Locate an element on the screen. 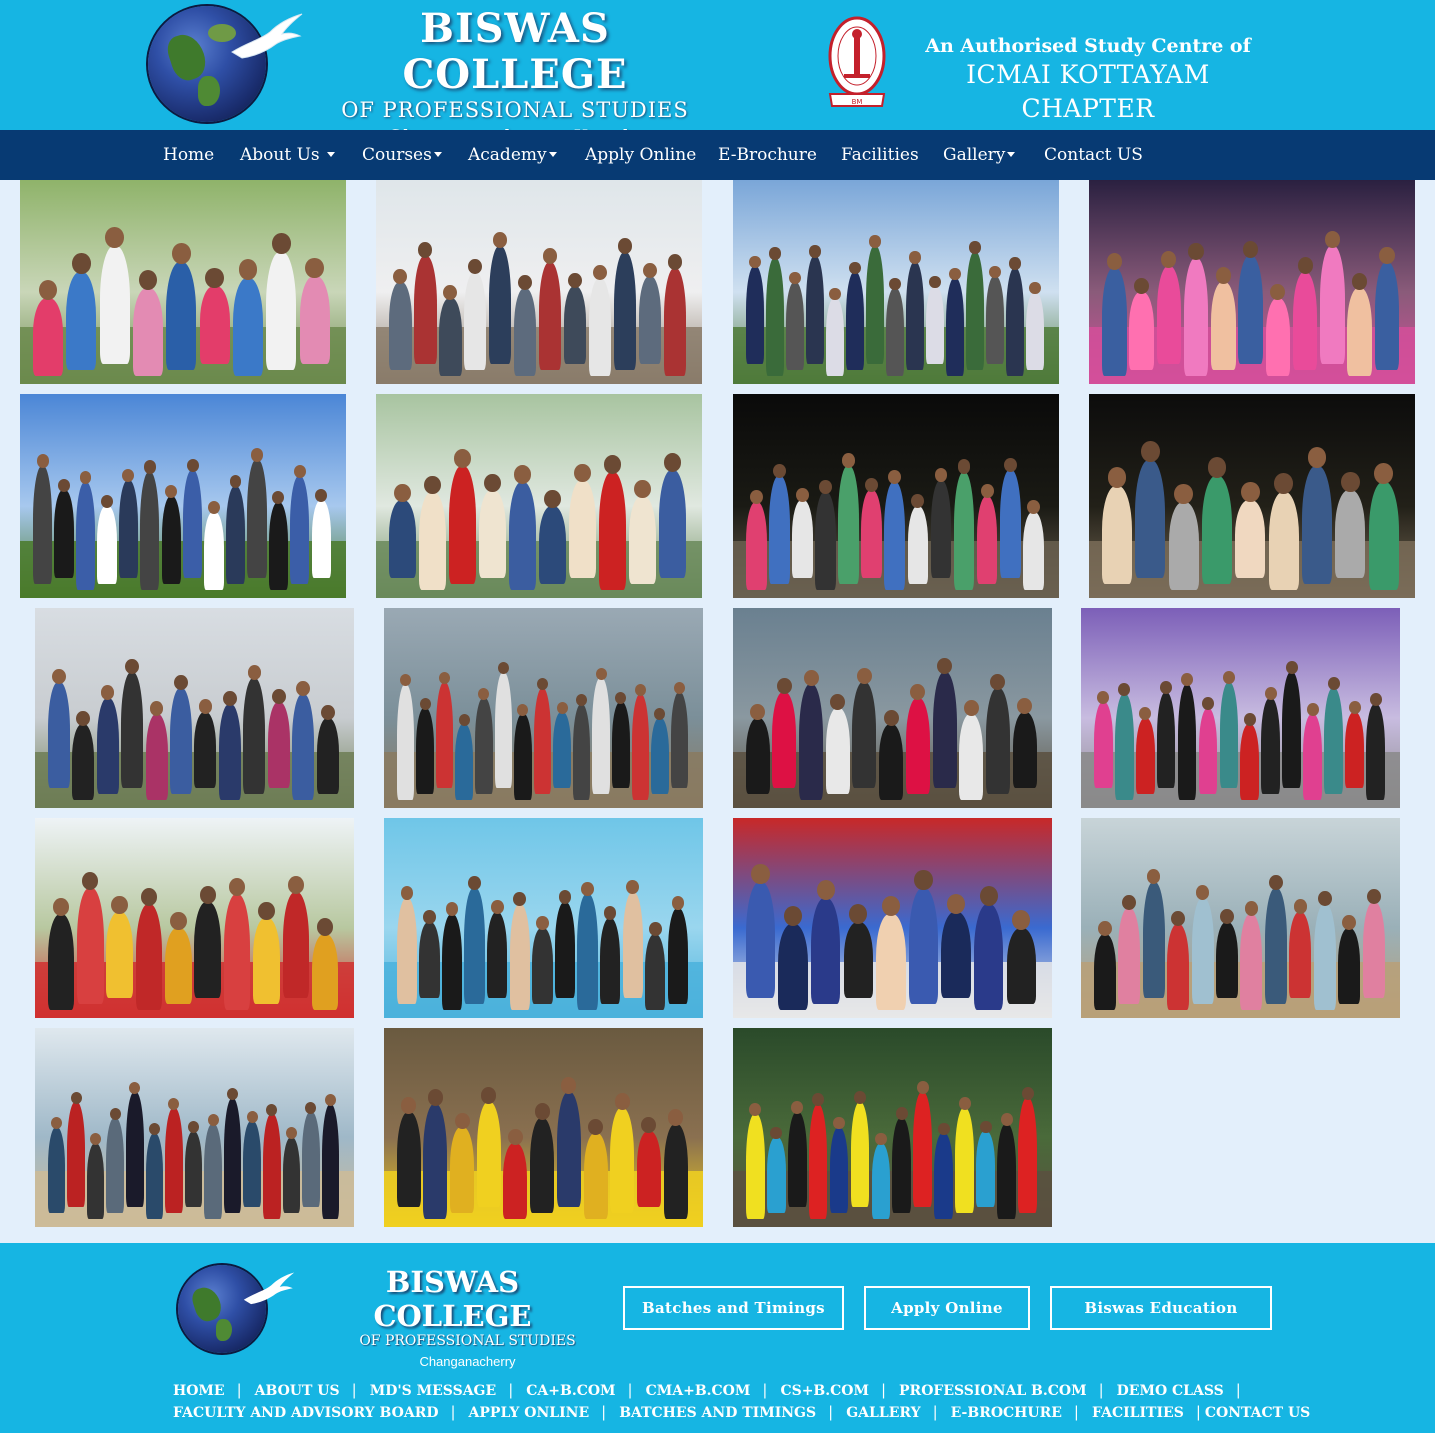 This screenshot has height=1433, width=1435. footer-link-md-s-message: MD'S MESSAGE is located at coordinates (433, 1391).